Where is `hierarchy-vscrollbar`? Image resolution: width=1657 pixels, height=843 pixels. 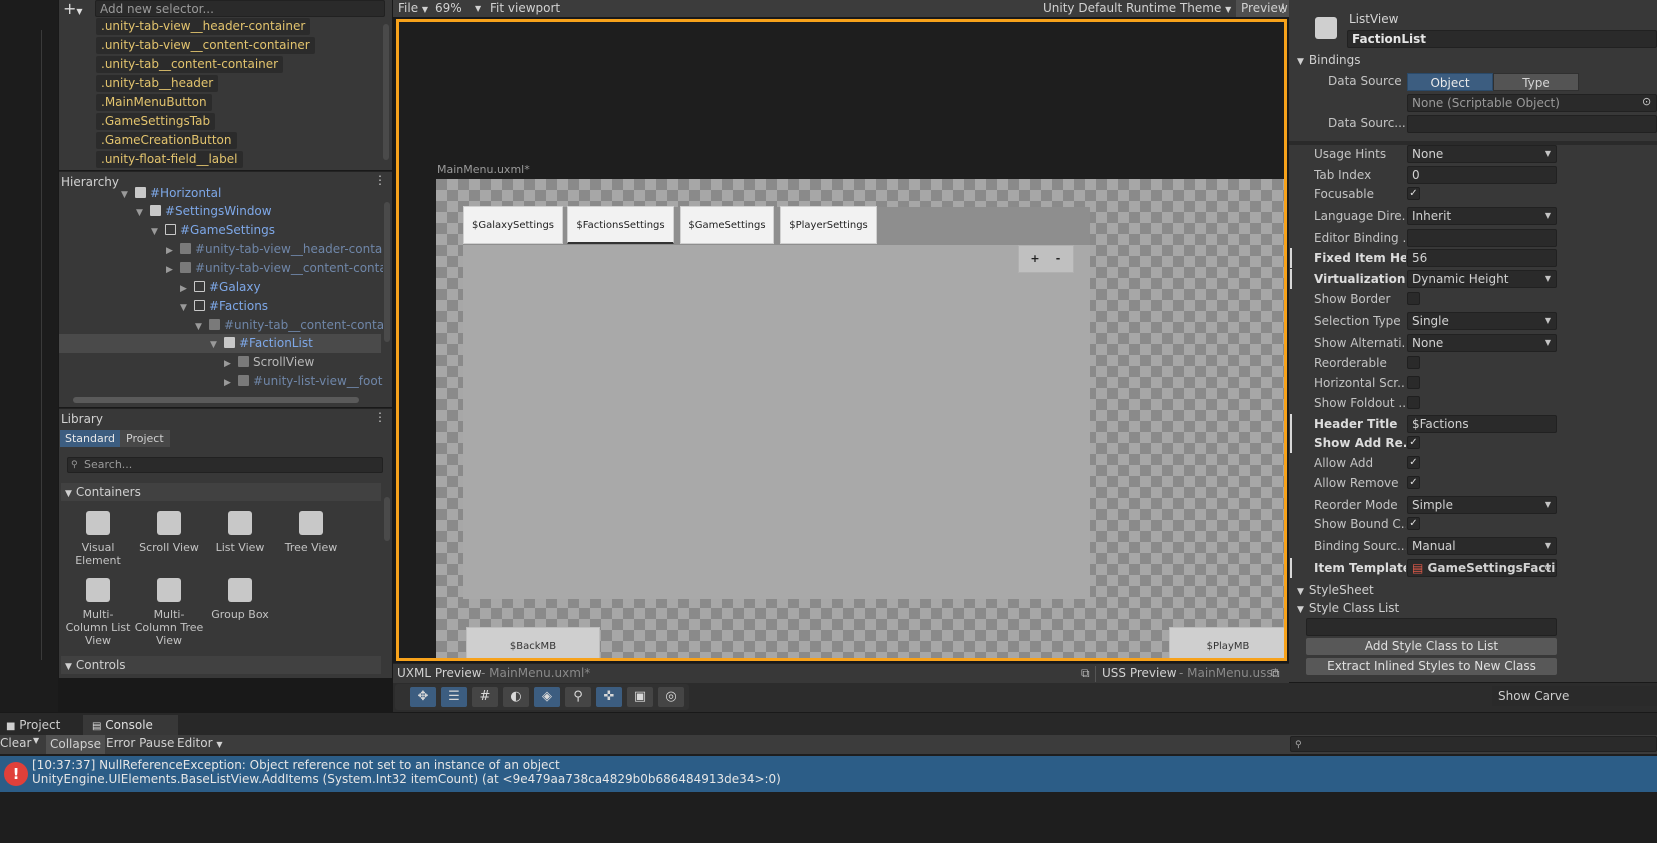 hierarchy-vscrollbar is located at coordinates (387, 272).